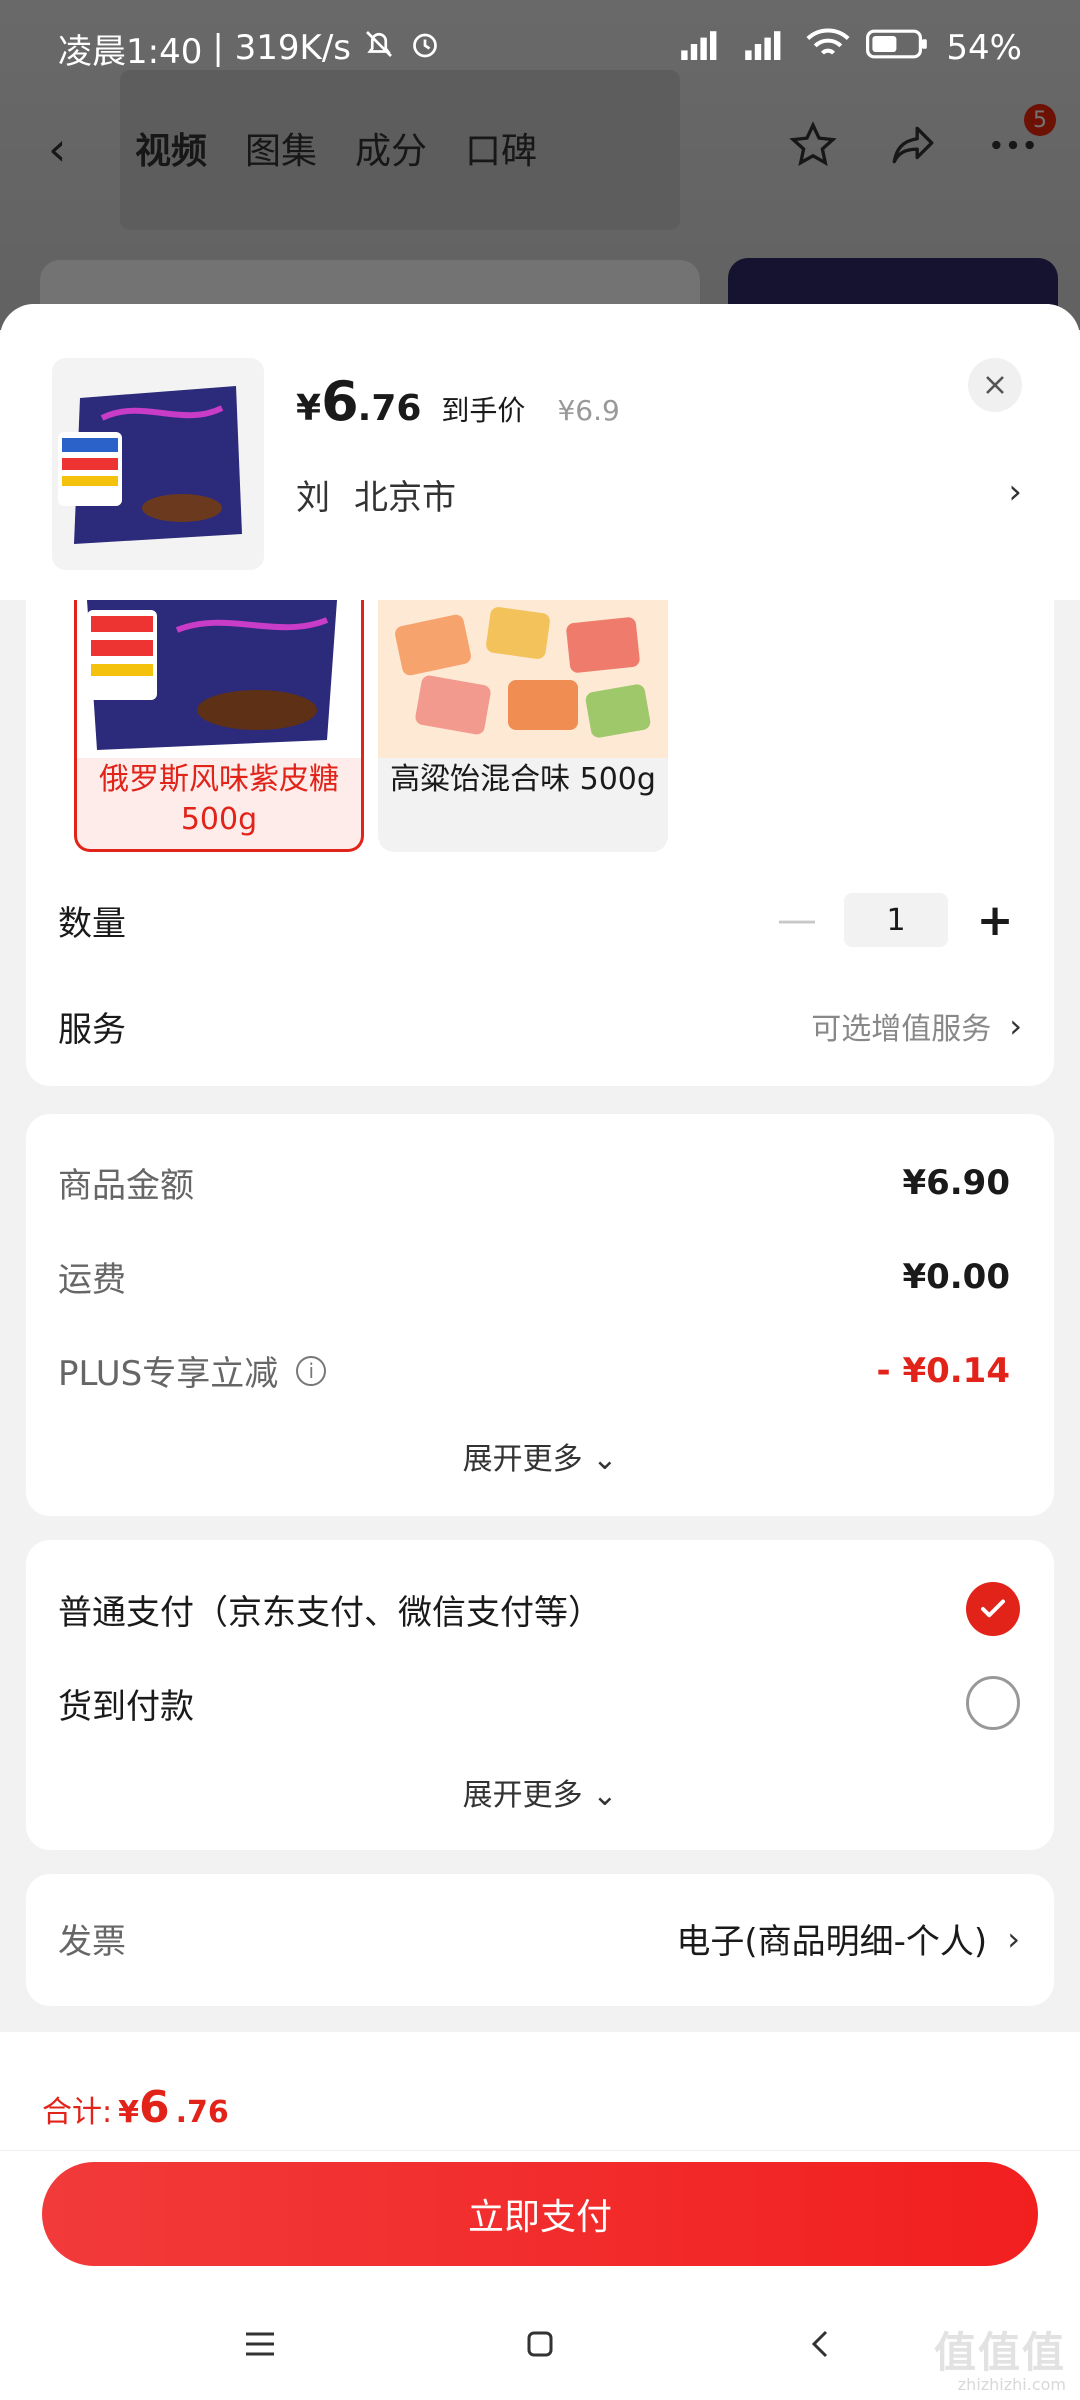 The height and width of the screenshot is (2400, 1080). What do you see at coordinates (1011, 2384) in the screenshot?
I see `watermark-url: zhizhizhi.com` at bounding box center [1011, 2384].